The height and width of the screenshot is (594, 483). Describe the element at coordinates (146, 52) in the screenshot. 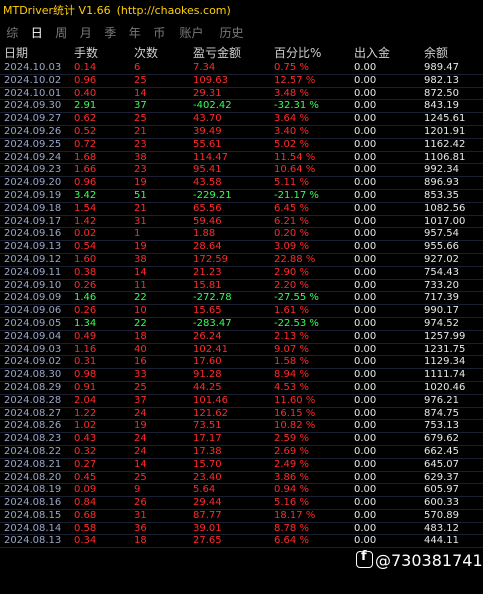

I see `header-count: 次数` at that location.